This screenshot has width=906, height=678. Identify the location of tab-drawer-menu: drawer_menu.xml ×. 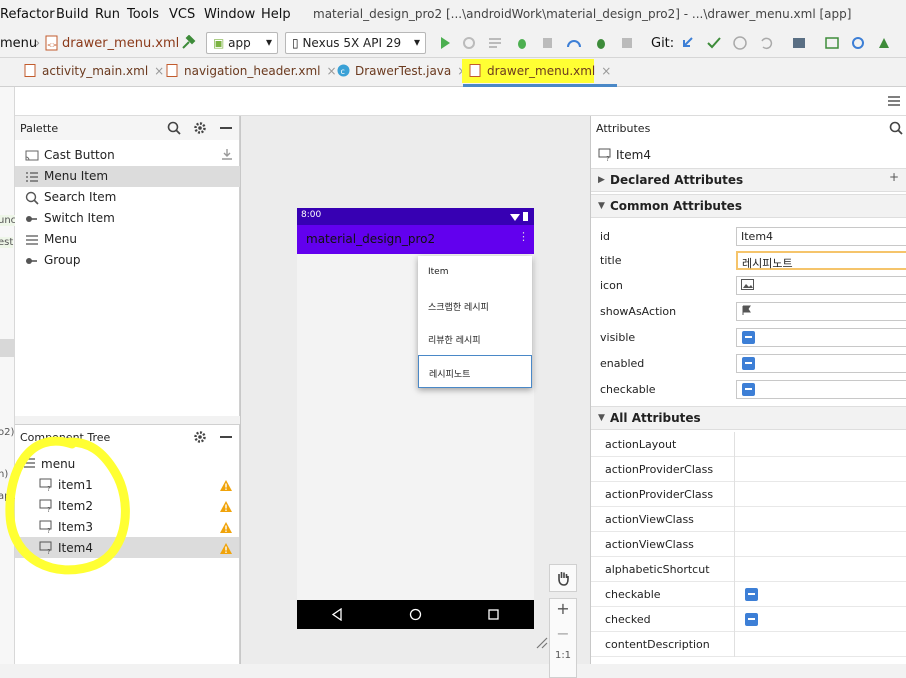
(540, 72).